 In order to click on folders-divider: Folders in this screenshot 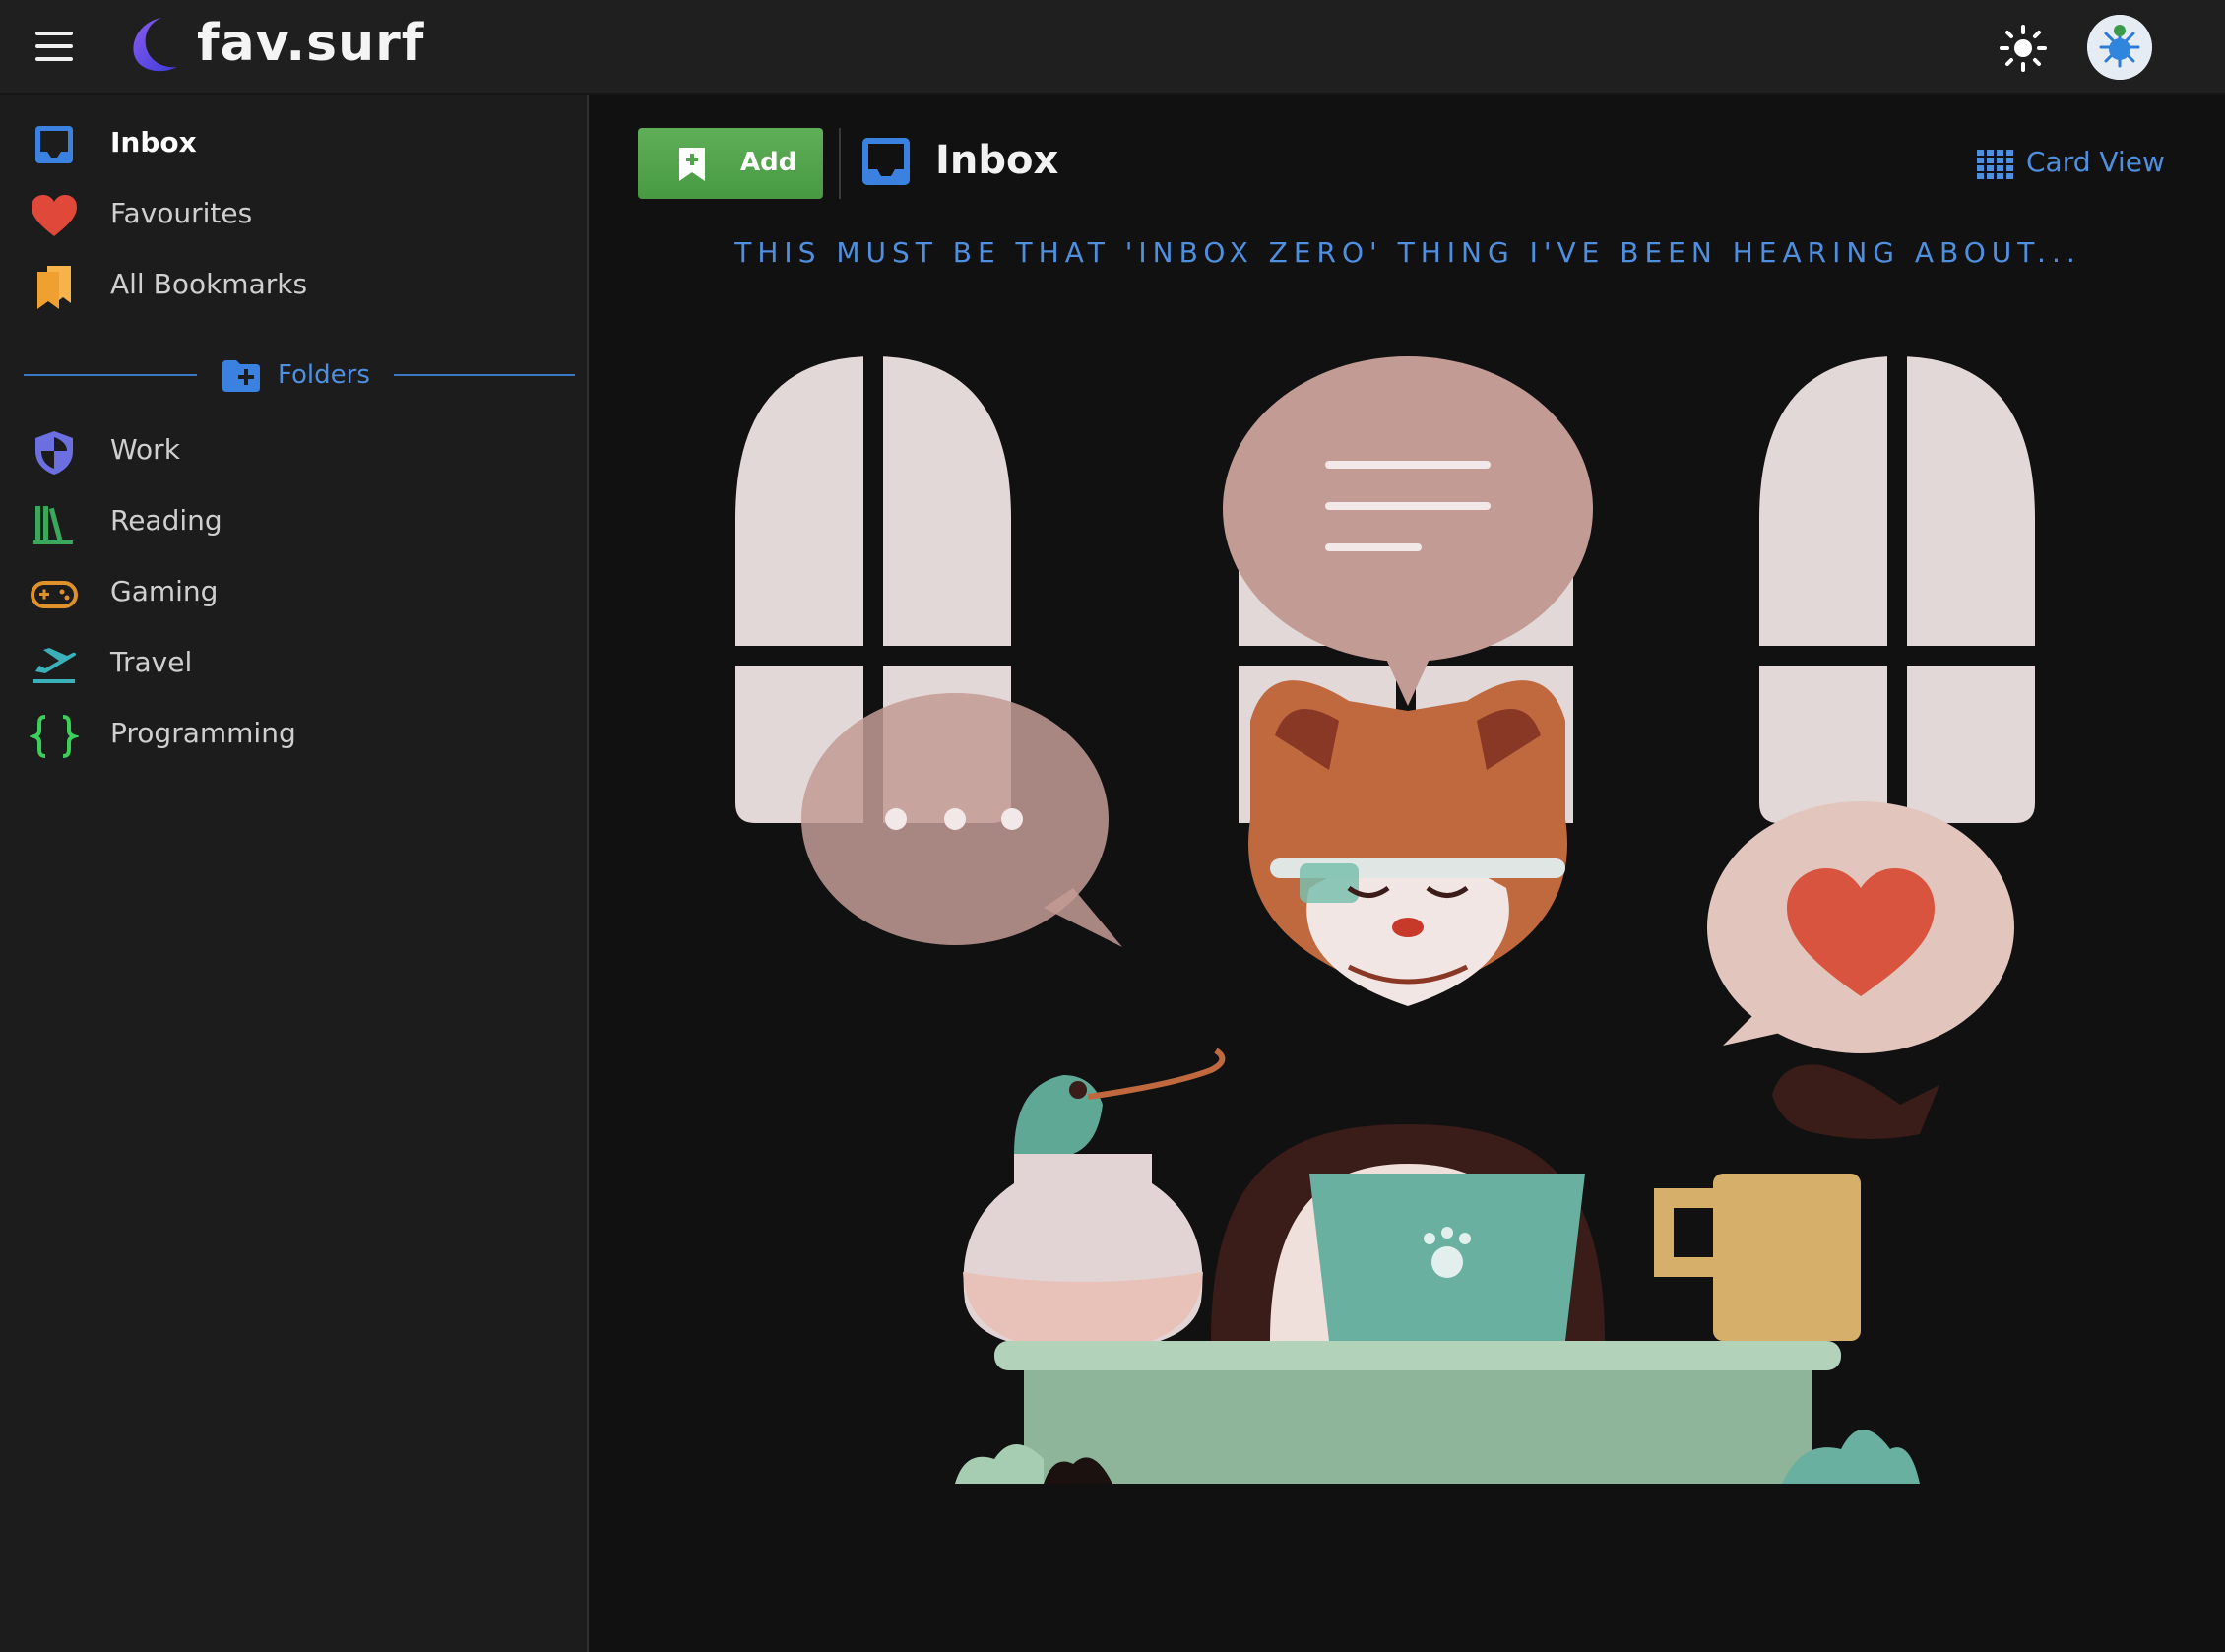, I will do `click(299, 375)`.